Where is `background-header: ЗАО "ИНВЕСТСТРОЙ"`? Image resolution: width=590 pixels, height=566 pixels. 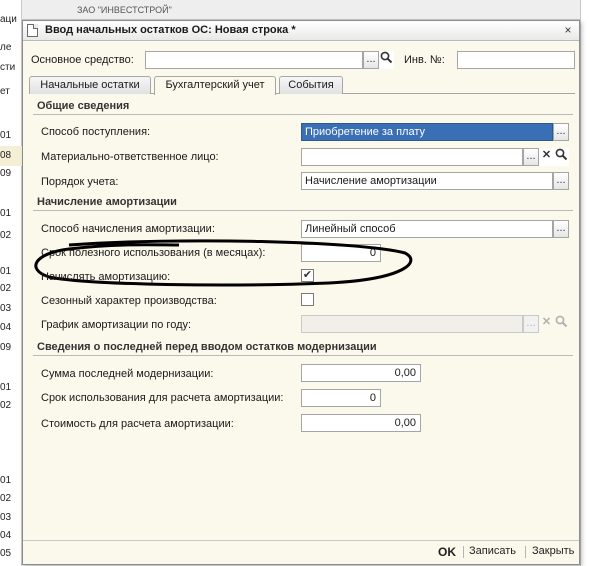
background-header: ЗАО "ИНВЕСТСТРОЙ" is located at coordinates (301, 10).